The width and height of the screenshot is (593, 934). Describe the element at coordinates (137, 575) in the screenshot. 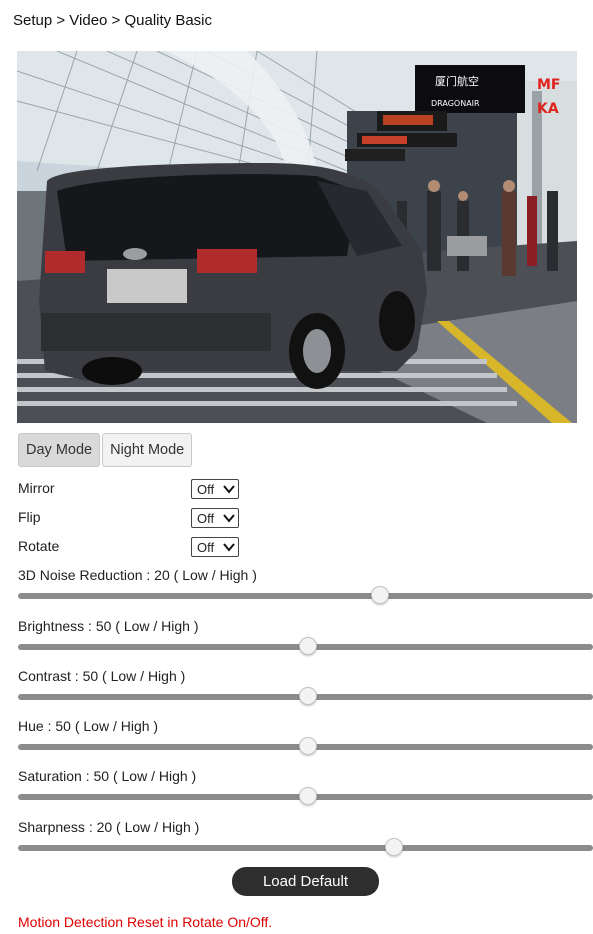

I see `noise-reduction-label: 3D Noise Reduction : 20 ( Low / High )` at that location.